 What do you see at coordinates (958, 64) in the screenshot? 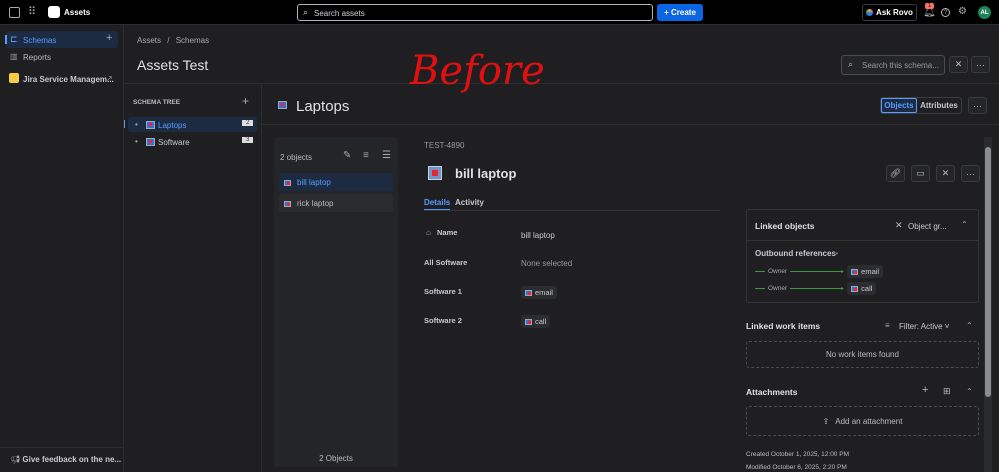
I see `graph-view-button: ✕` at bounding box center [958, 64].